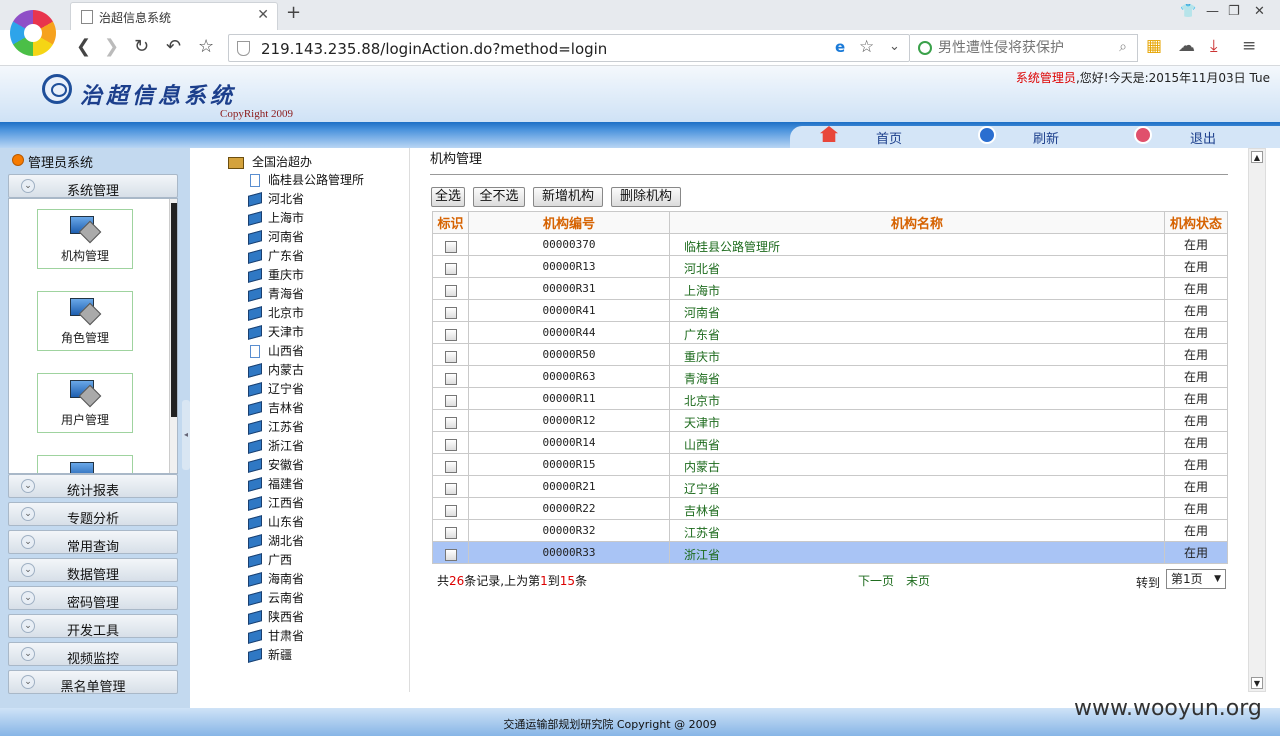 The height and width of the screenshot is (736, 1280). I want to click on maximize-icon: ❐, so click(1234, 11).